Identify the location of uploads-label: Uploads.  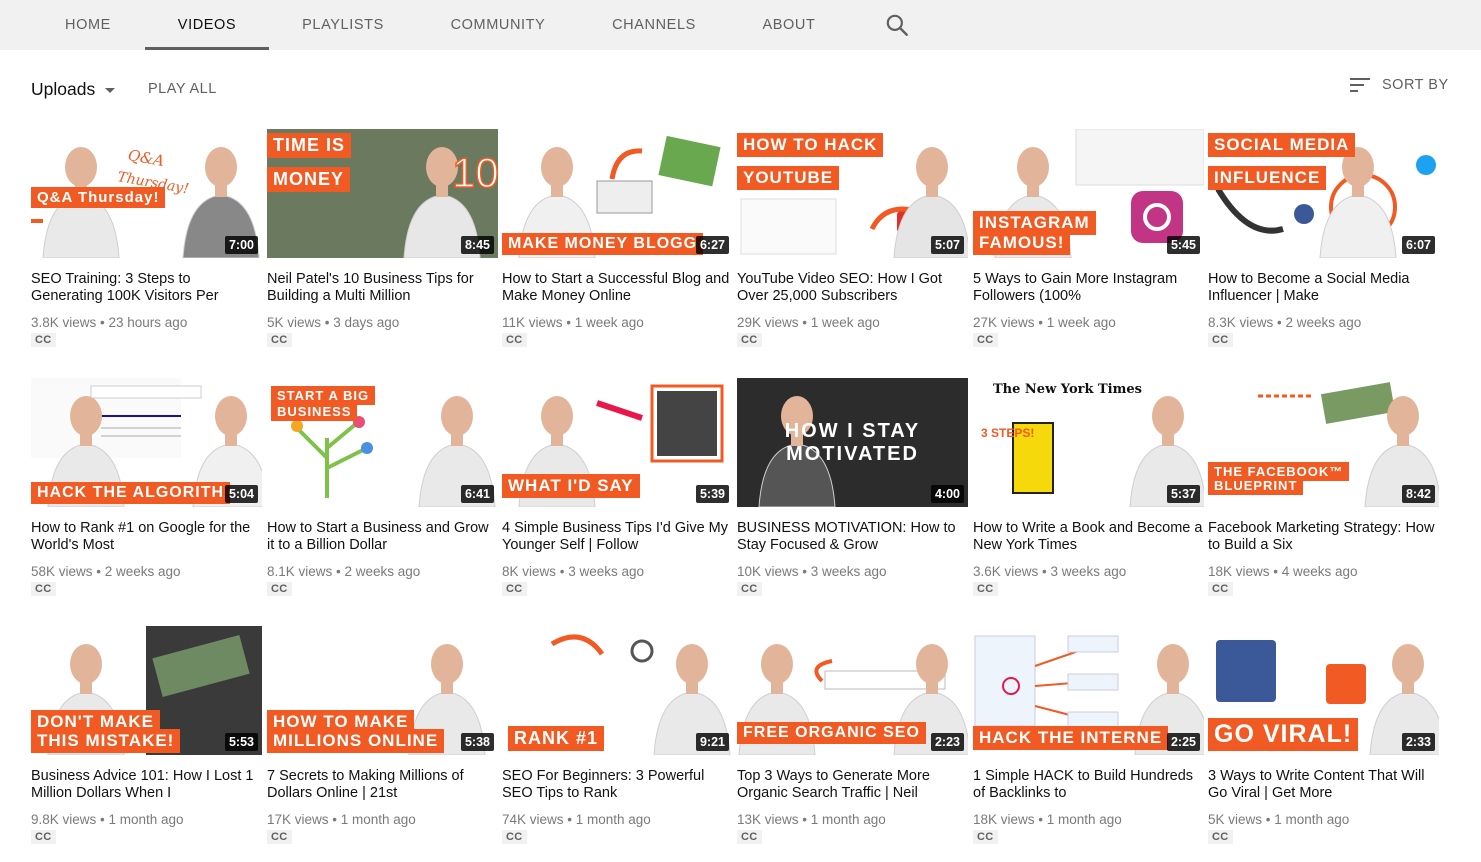
(63, 89).